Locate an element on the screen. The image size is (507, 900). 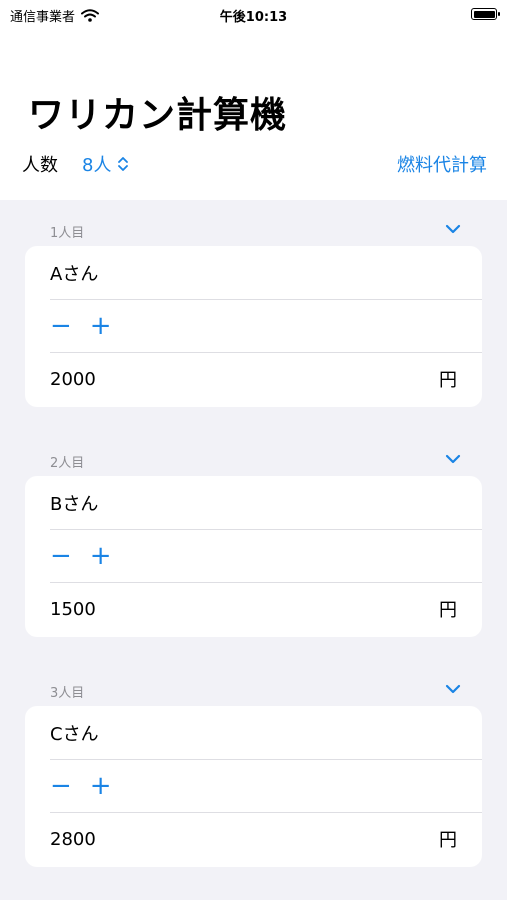
name-value: Aさん is located at coordinates (74, 274).